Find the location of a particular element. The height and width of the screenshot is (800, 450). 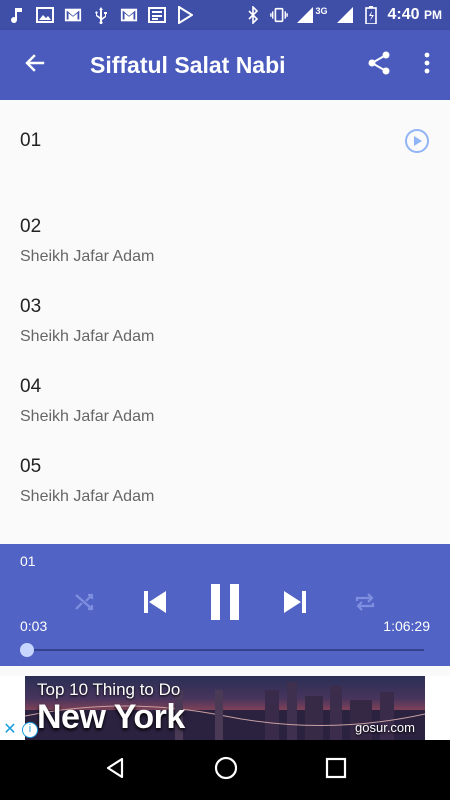

next-icon is located at coordinates (295, 604).